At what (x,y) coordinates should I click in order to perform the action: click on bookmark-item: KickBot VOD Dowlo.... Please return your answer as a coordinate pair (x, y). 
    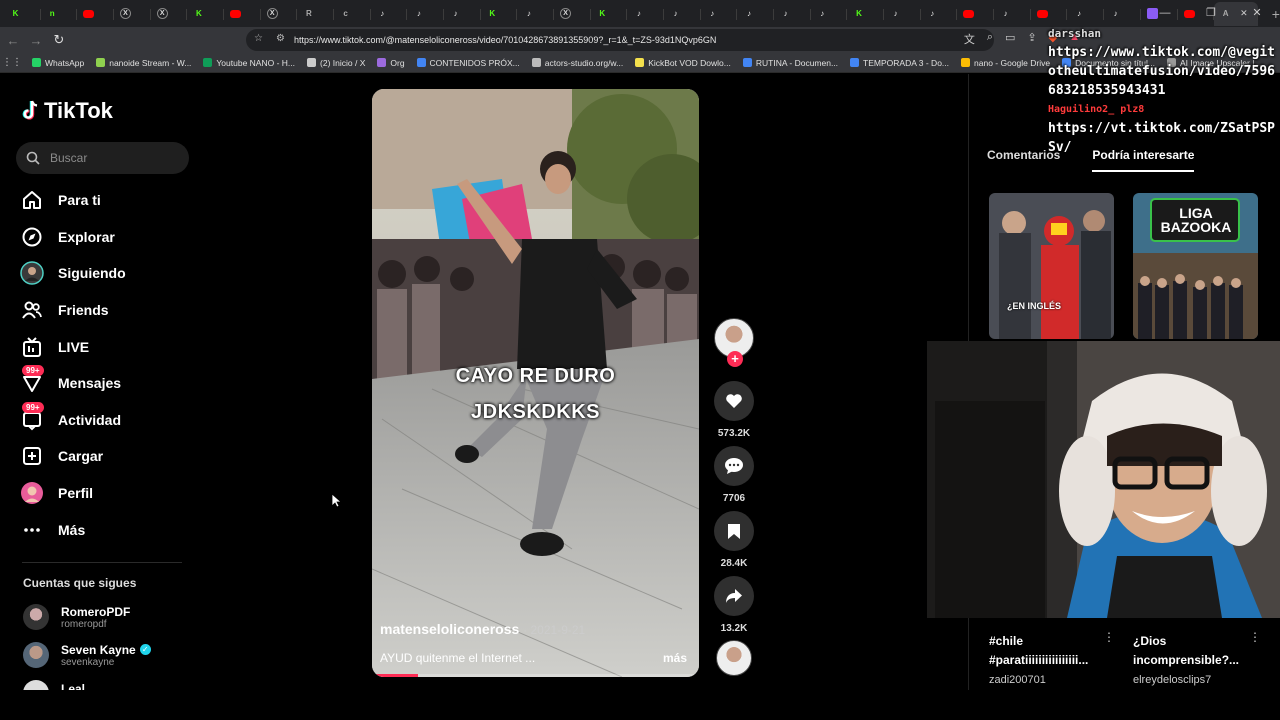
    Looking at the image, I should click on (683, 63).